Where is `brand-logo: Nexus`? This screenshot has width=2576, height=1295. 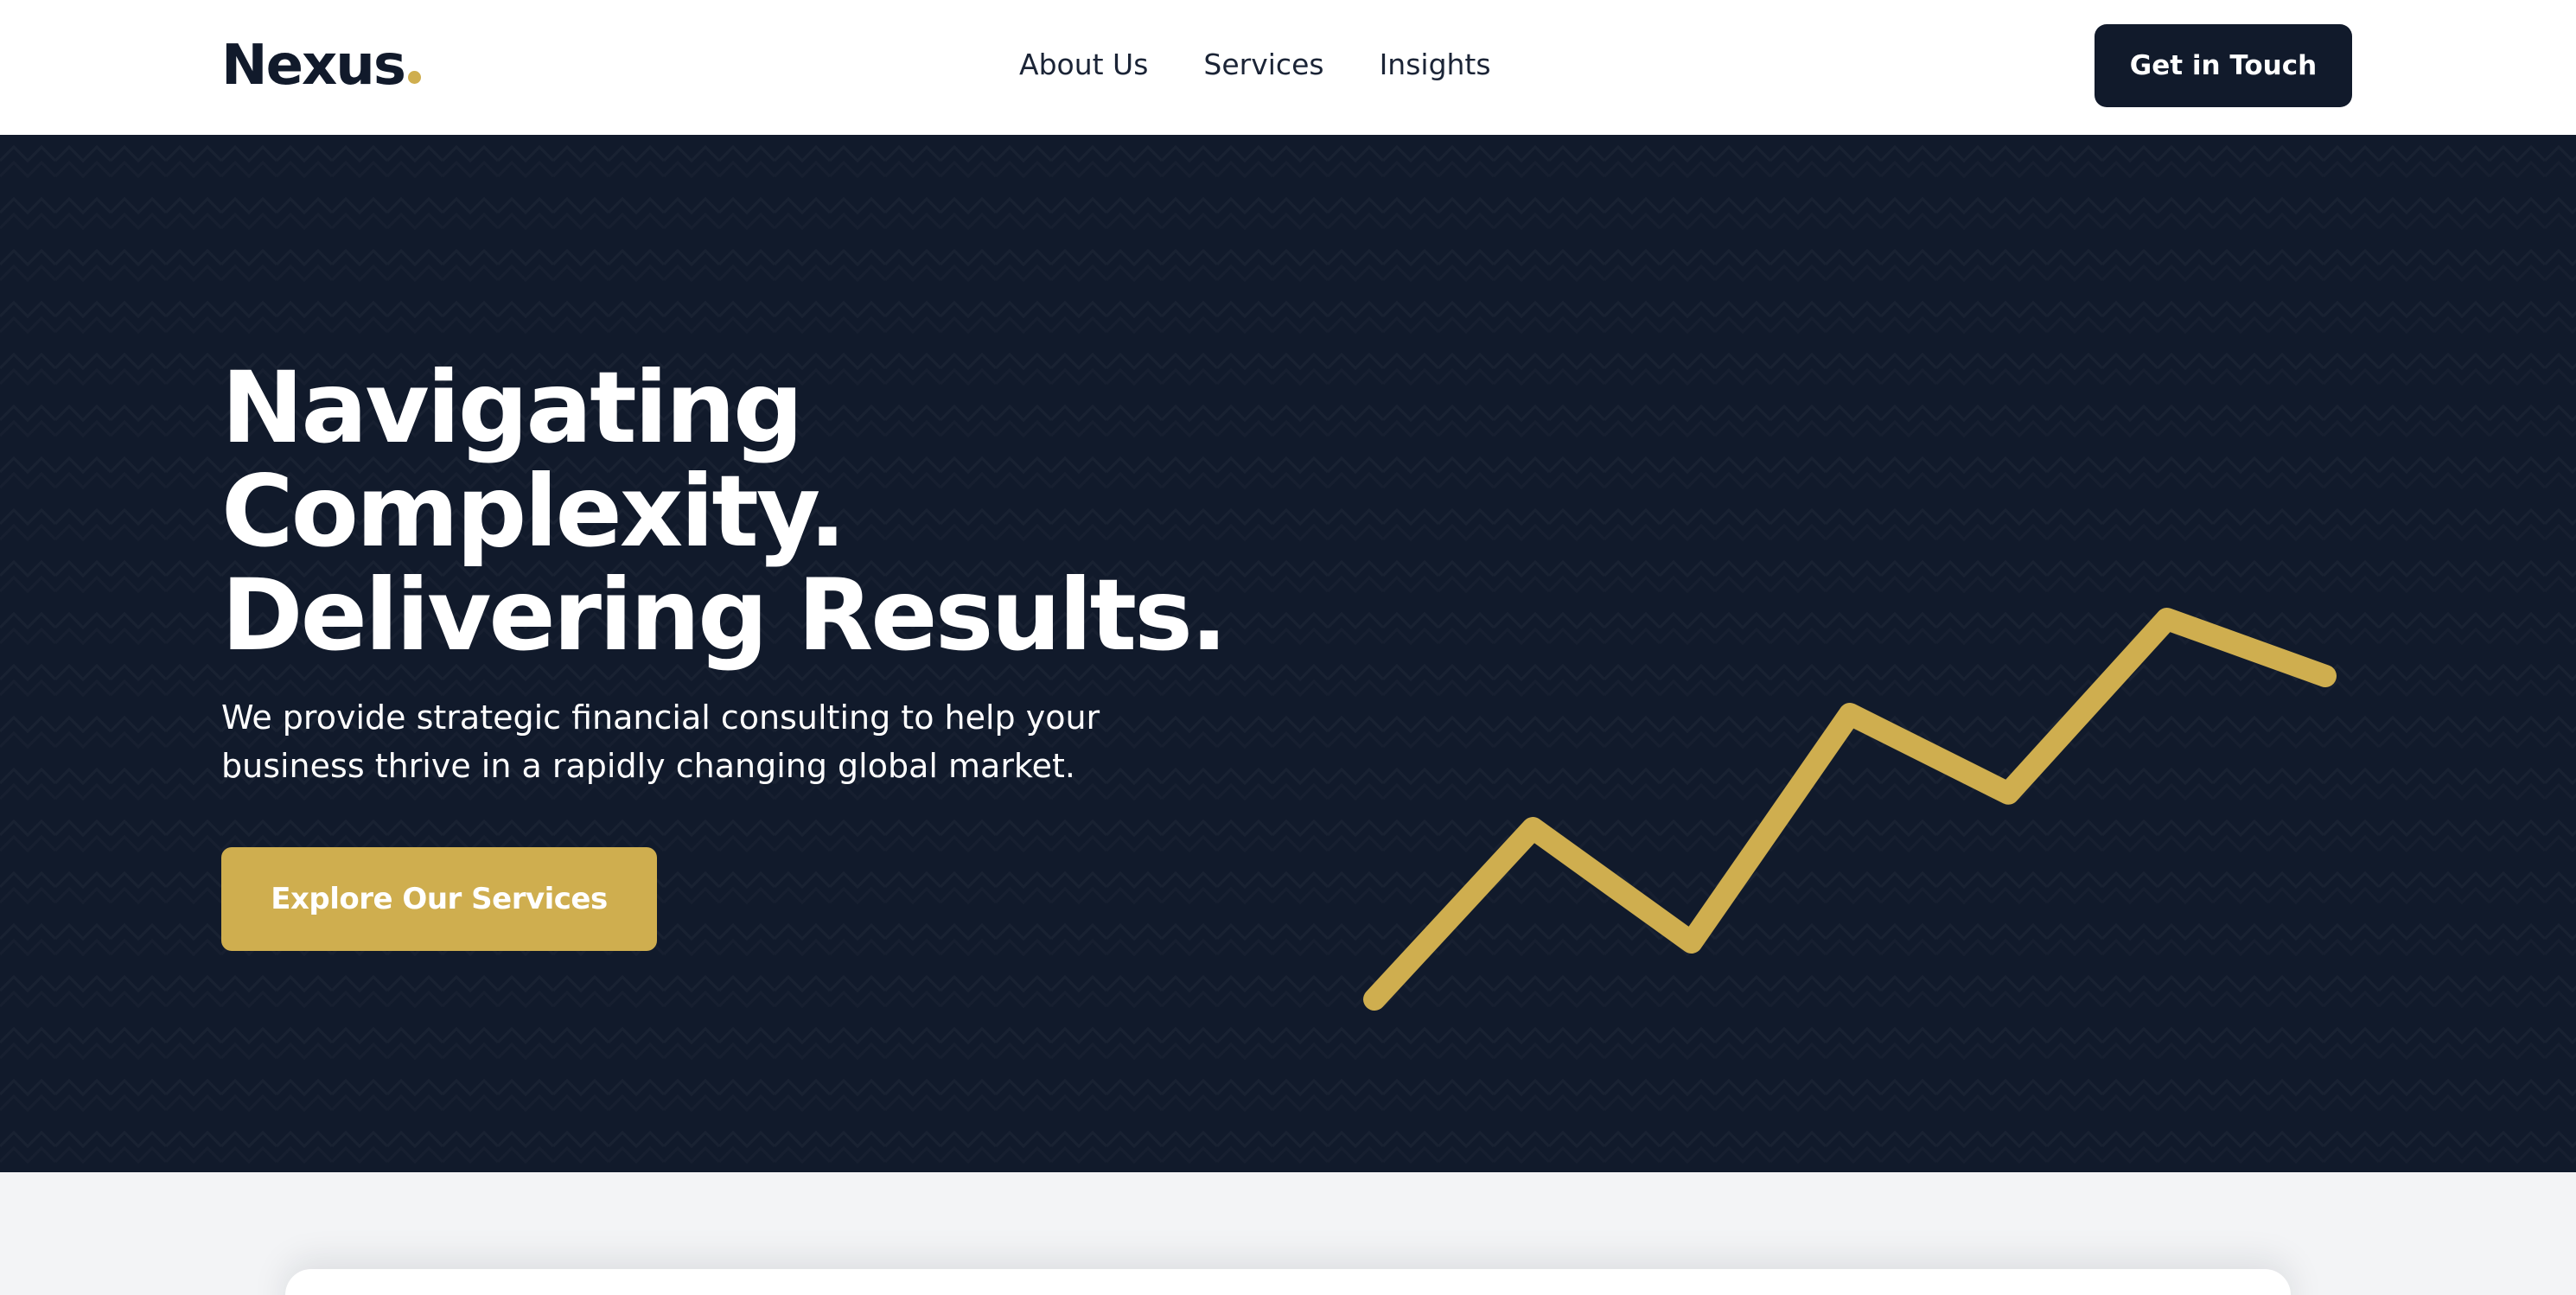
brand-logo: Nexus is located at coordinates (321, 66).